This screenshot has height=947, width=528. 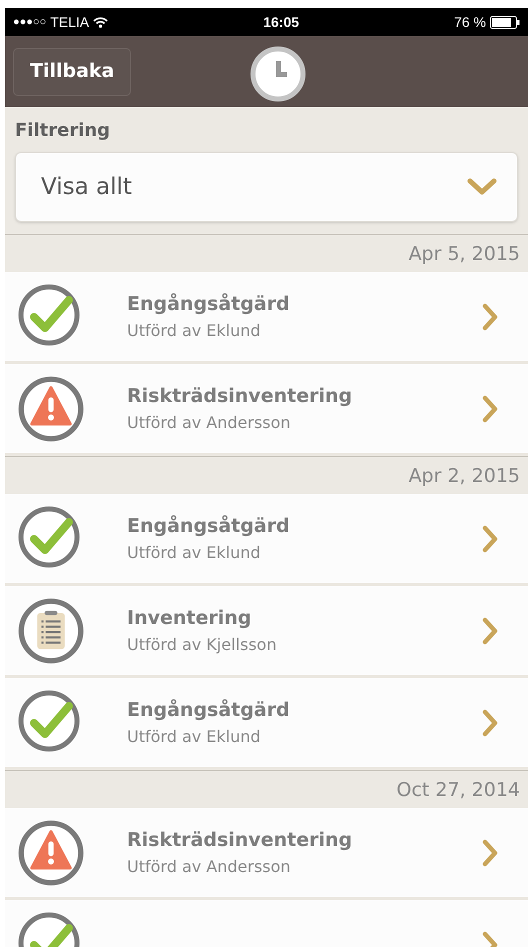 I want to click on carrier-name: TELIA, so click(x=70, y=22).